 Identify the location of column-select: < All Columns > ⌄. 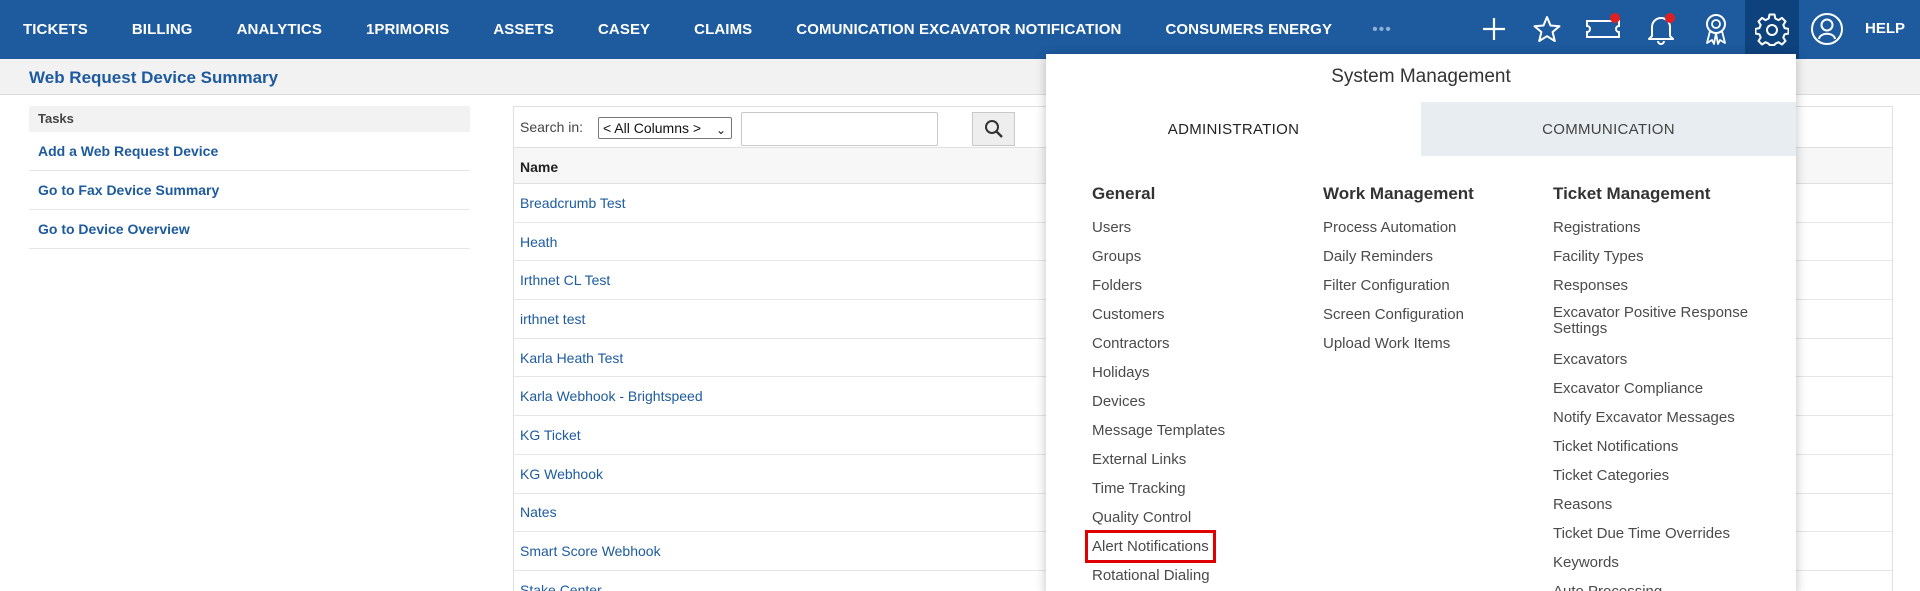
(665, 128).